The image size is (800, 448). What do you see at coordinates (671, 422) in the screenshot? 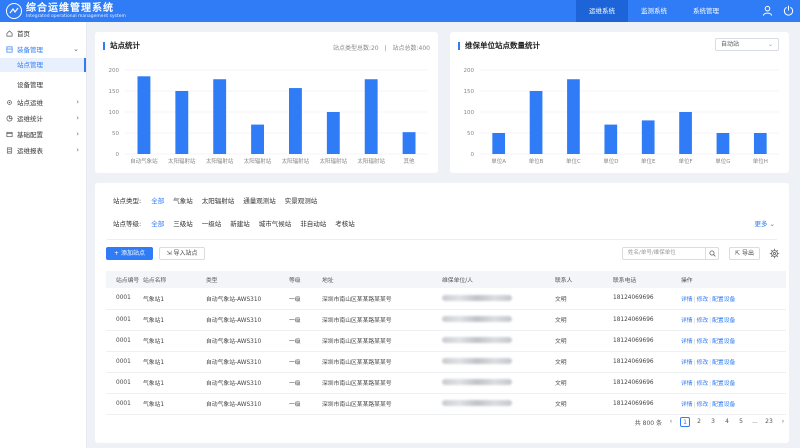
I see `prev-page-icon: ‹` at bounding box center [671, 422].